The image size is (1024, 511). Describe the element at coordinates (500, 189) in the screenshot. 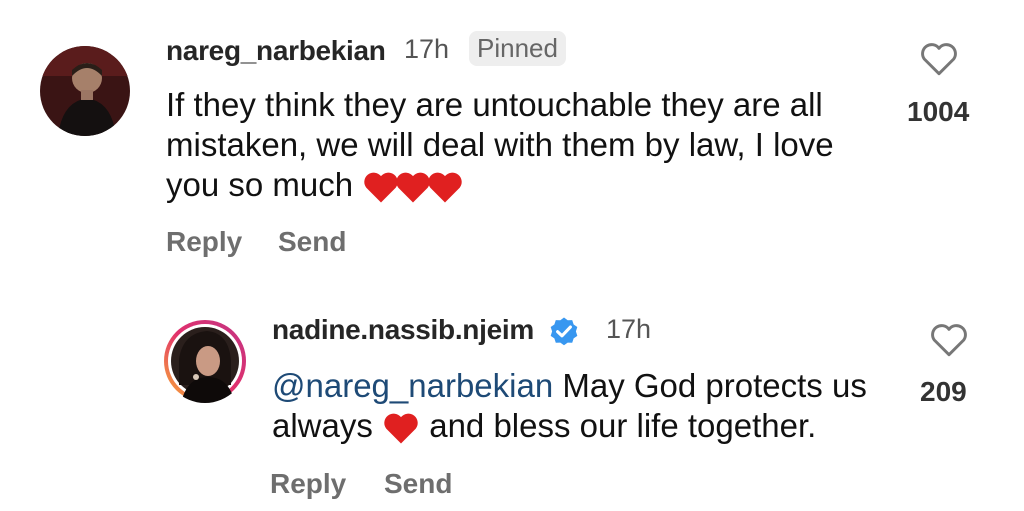

I see `comment-line: you so much` at that location.